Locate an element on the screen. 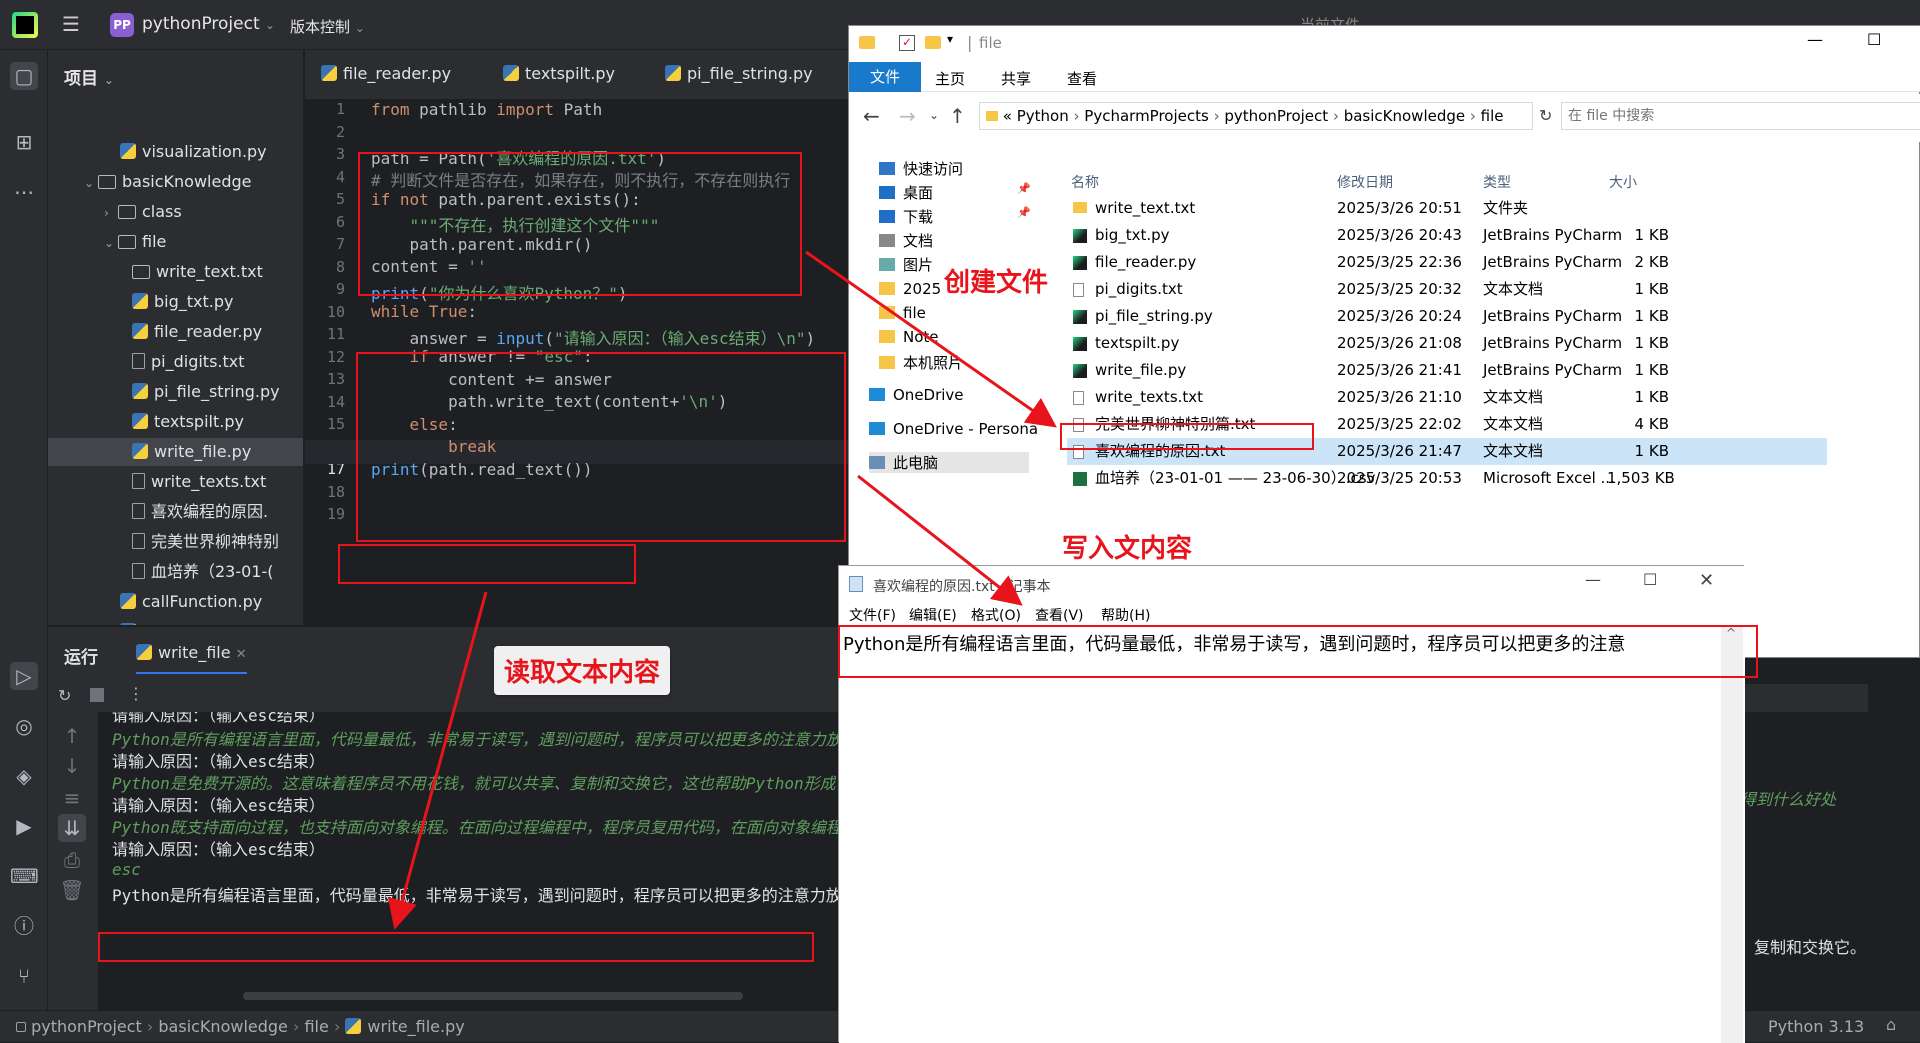 The height and width of the screenshot is (1043, 1920). nav-item: OneDrive is located at coordinates (916, 395).